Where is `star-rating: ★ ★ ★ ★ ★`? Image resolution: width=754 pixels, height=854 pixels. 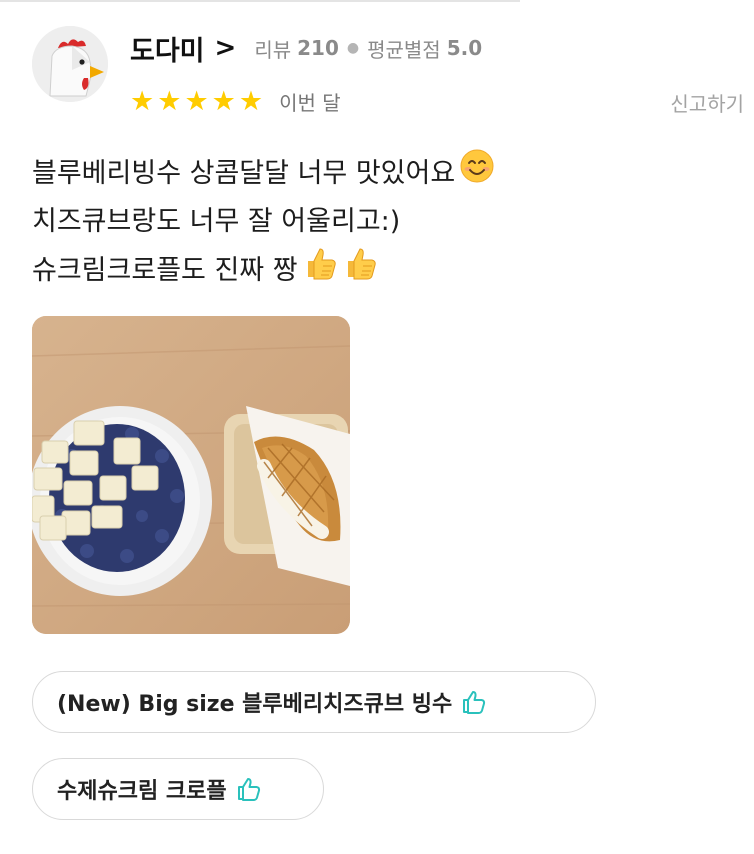
star-rating: ★ ★ ★ ★ ★ is located at coordinates (196, 101).